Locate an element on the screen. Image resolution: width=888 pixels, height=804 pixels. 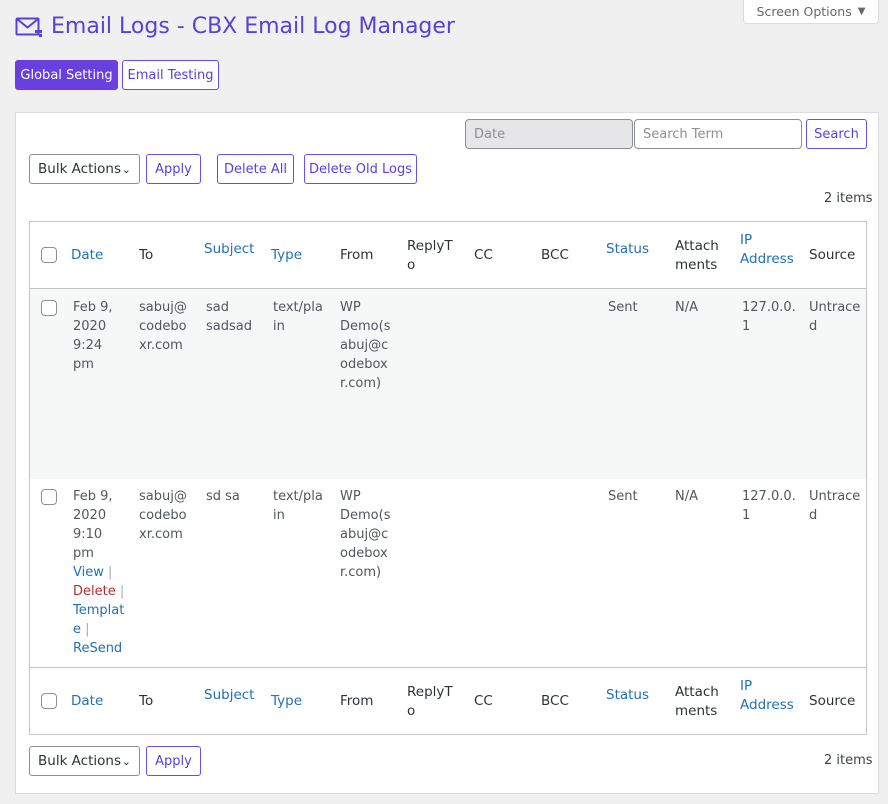
global-setting-button: Global Setting is located at coordinates (66, 75).